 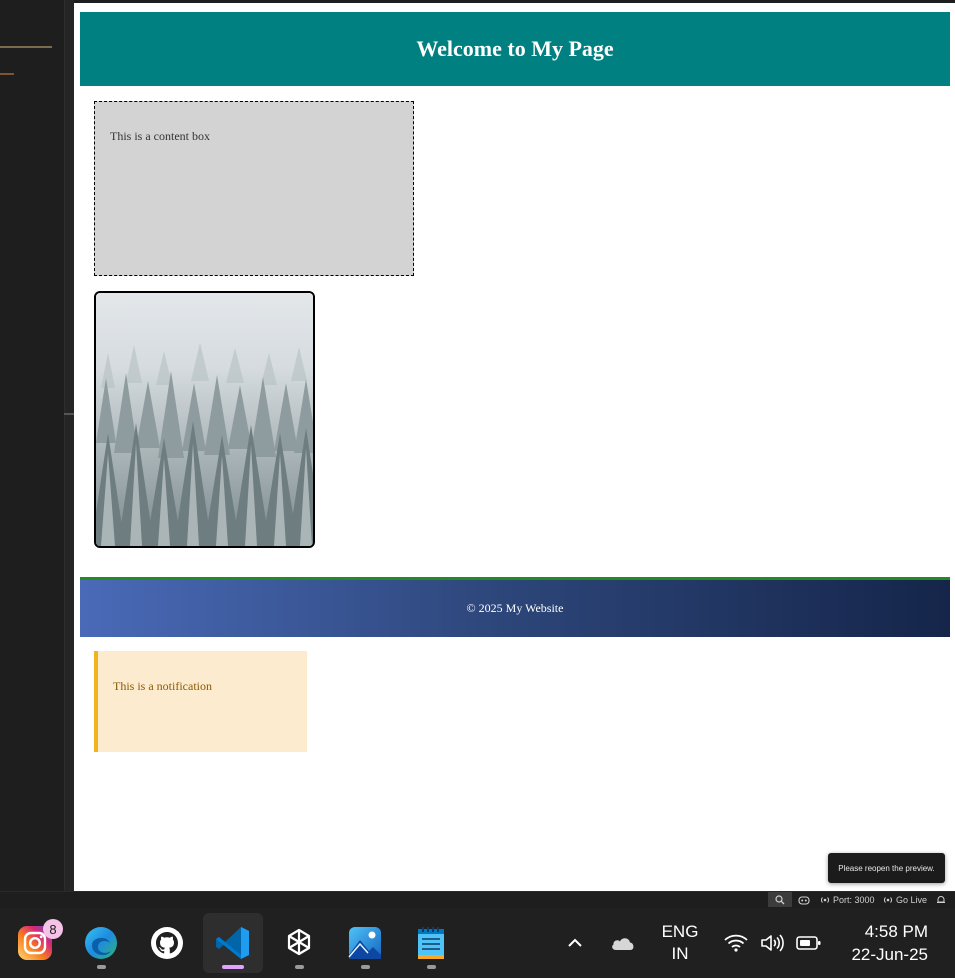 I want to click on speaker-icon, so click(x=772, y=943).